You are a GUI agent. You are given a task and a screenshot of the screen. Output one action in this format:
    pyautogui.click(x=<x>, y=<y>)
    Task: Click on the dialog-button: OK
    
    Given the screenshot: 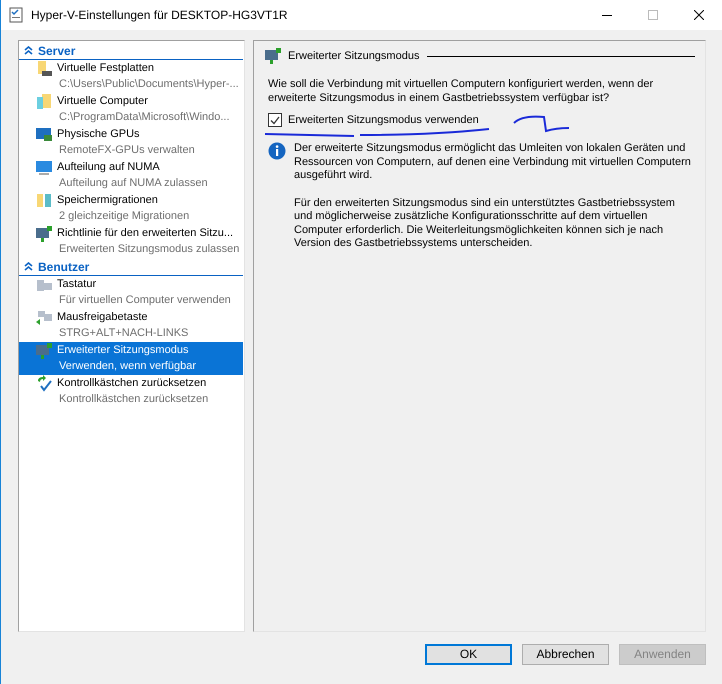 What is the action you would take?
    pyautogui.click(x=468, y=654)
    